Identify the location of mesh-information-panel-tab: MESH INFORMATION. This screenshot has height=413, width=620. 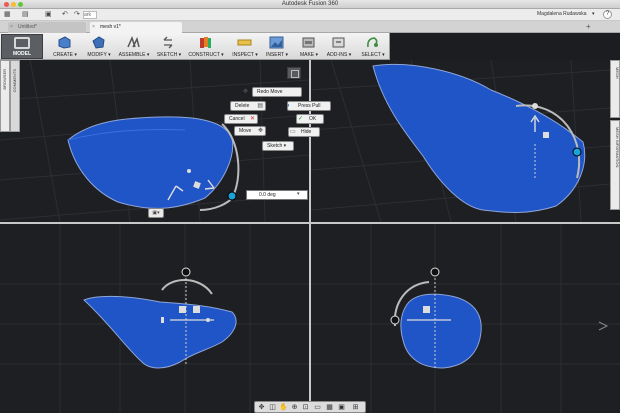
(615, 165).